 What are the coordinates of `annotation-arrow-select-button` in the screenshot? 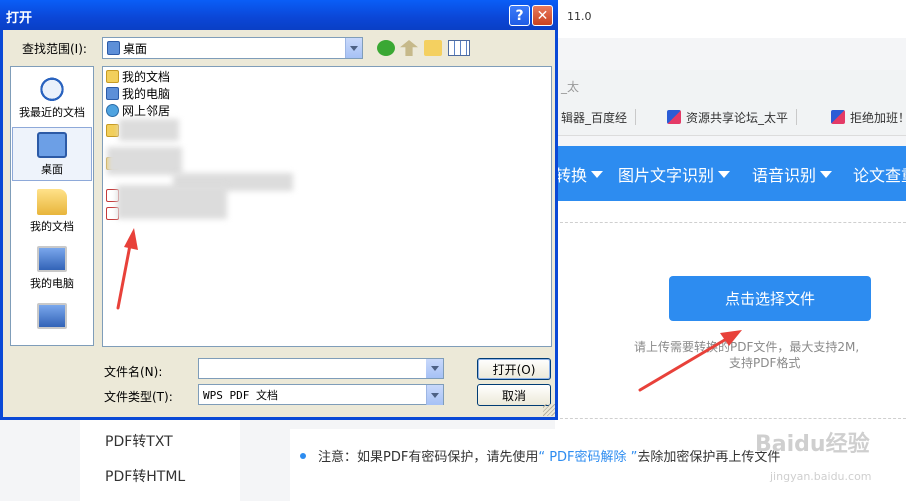 It's located at (690, 361).